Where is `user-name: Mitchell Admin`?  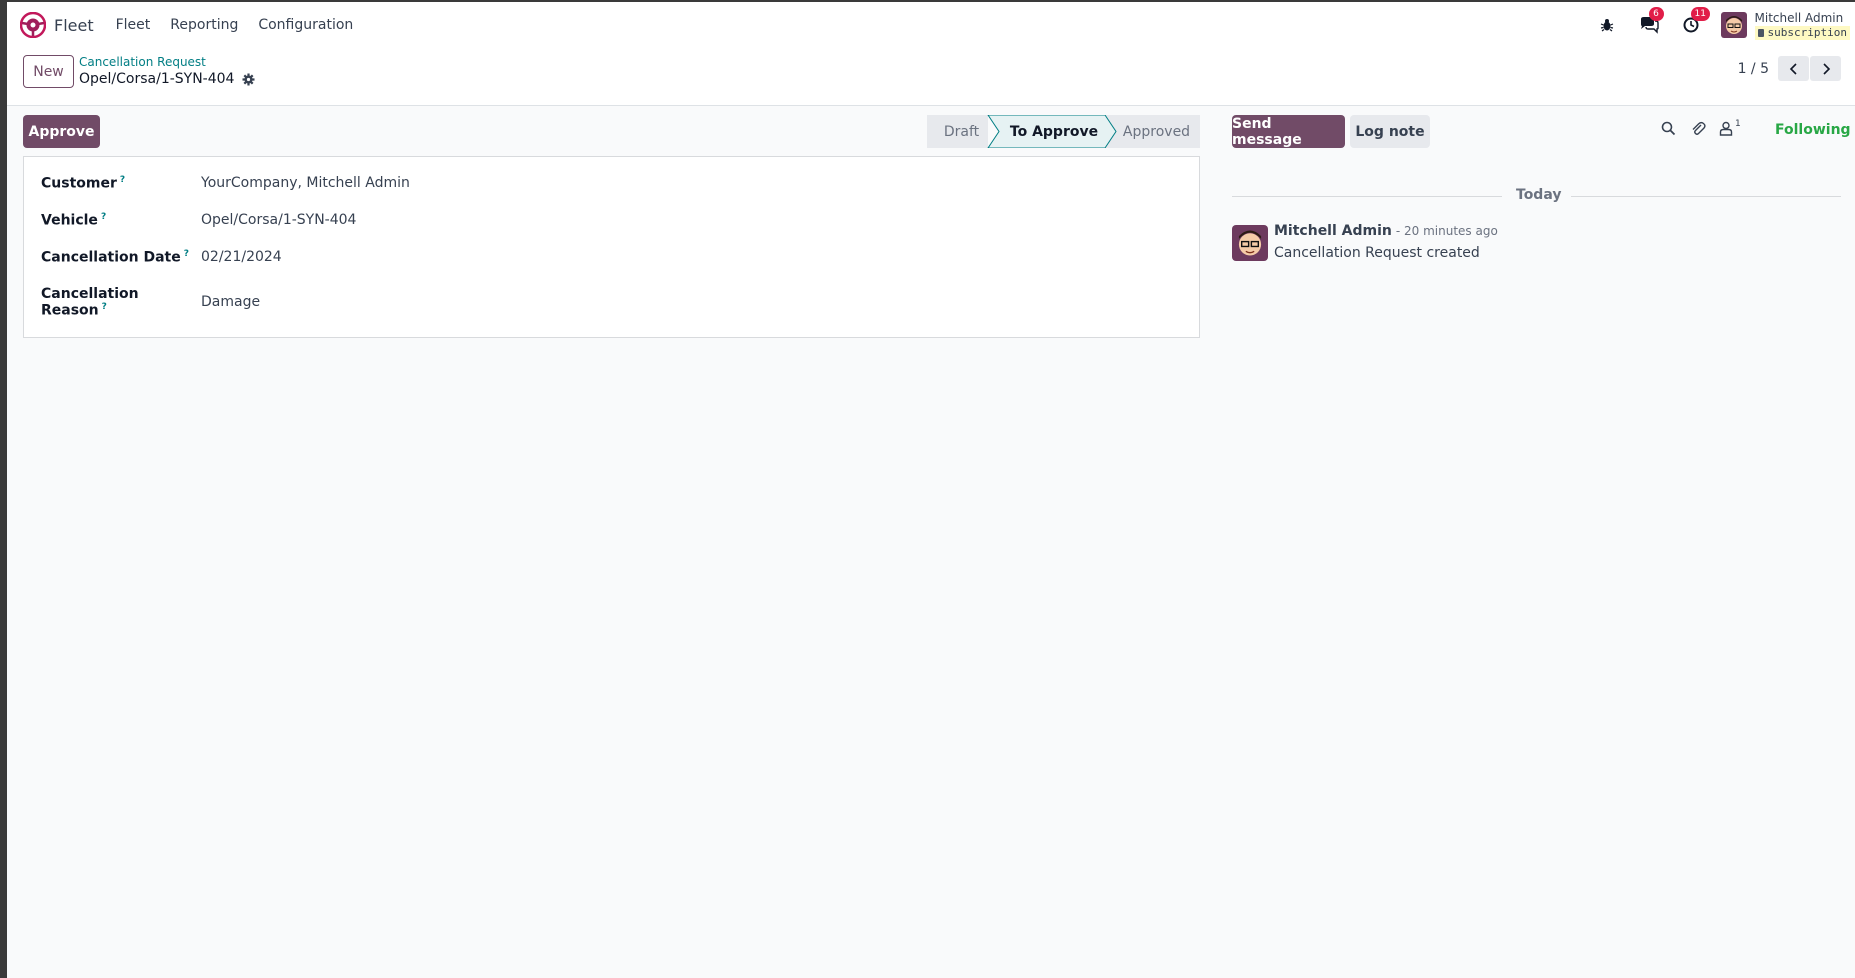
user-name: Mitchell Admin is located at coordinates (1799, 17).